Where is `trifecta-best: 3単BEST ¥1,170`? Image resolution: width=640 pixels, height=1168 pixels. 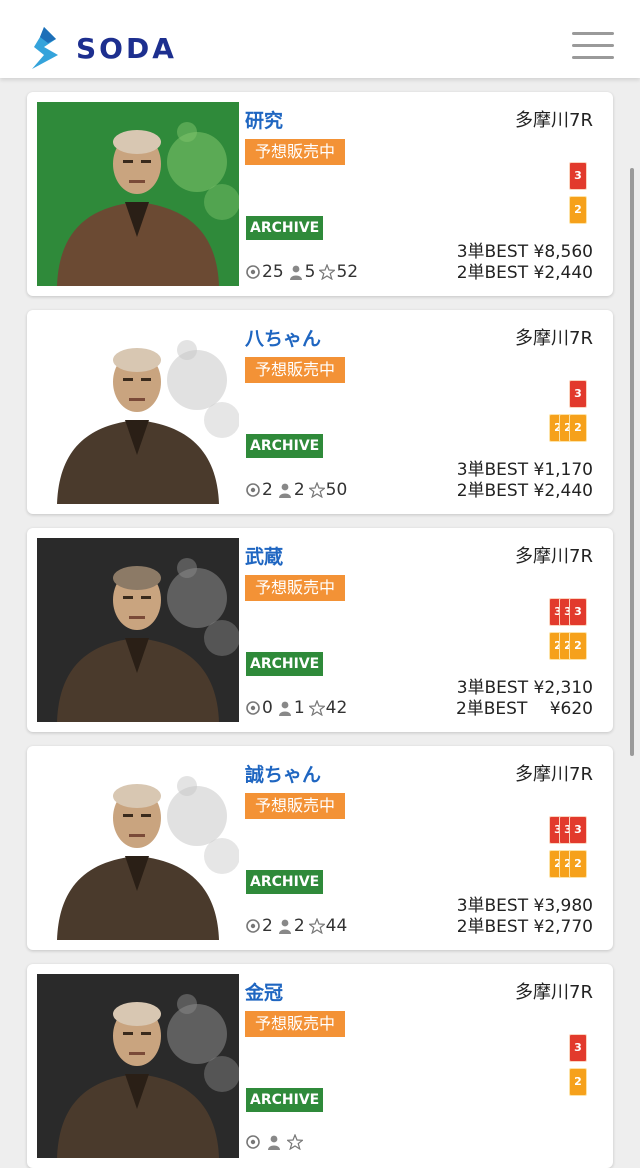
trifecta-best: 3単BEST ¥1,170 is located at coordinates (524, 470).